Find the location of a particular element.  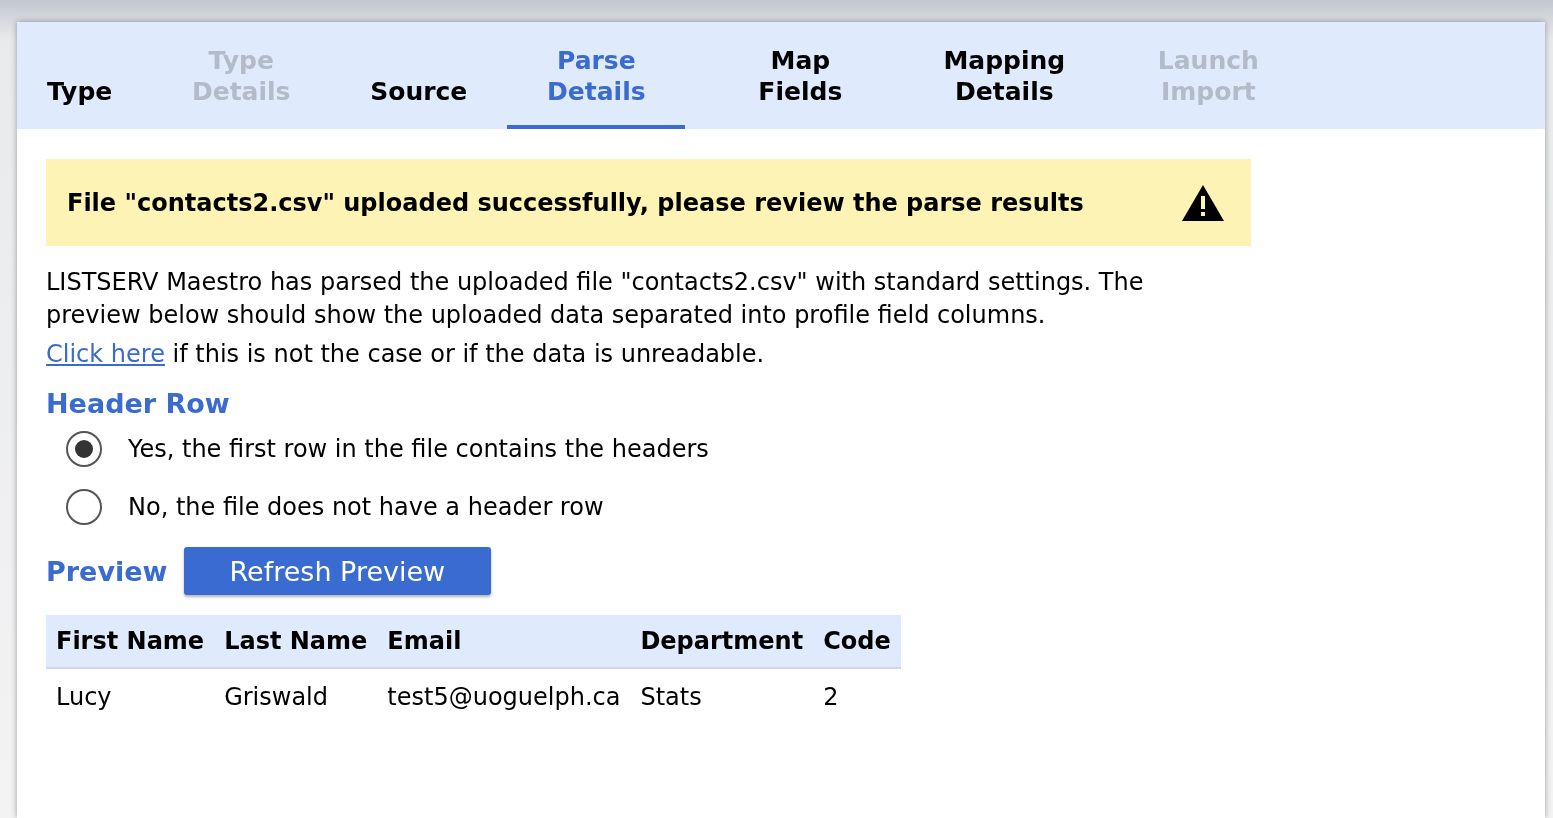

table-cell: Stats is located at coordinates (722, 696).